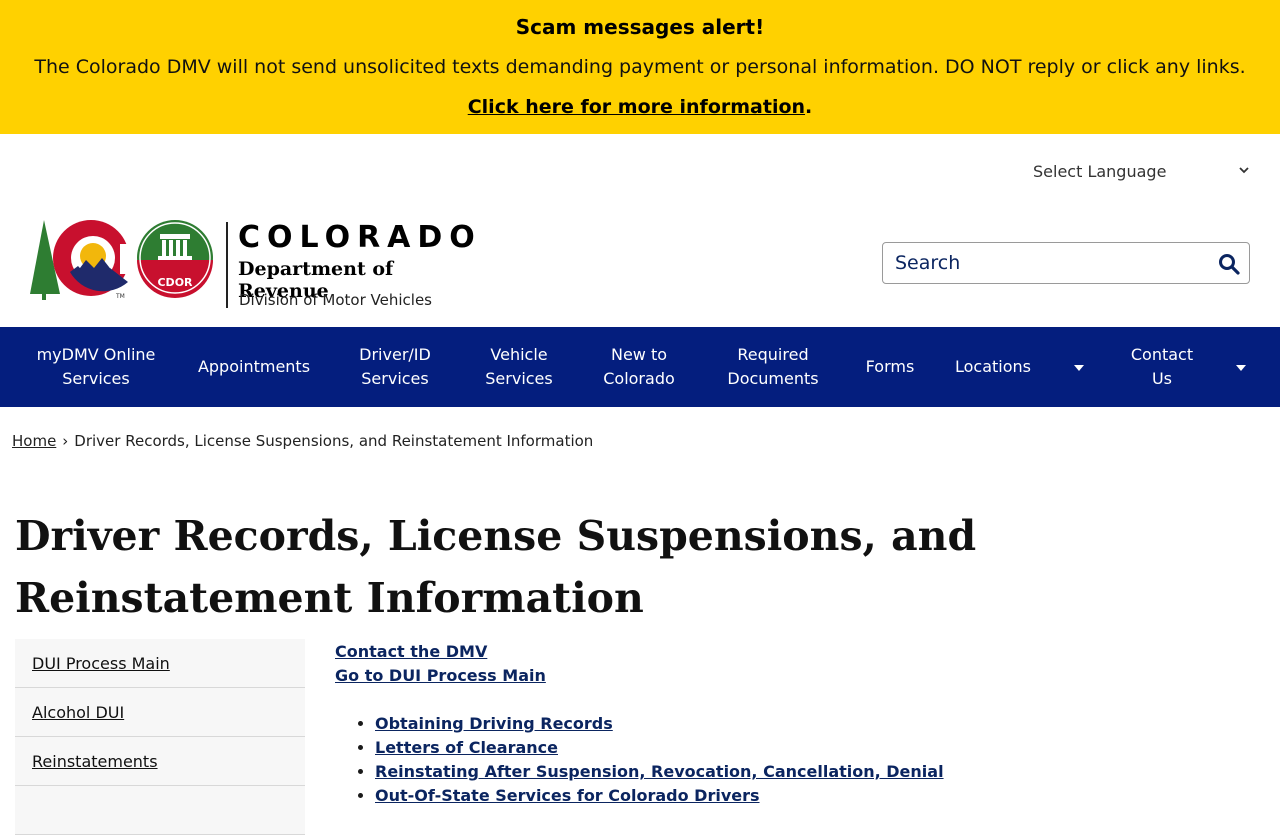  What do you see at coordinates (160, 810) in the screenshot?
I see `sidebar-item-more` at bounding box center [160, 810].